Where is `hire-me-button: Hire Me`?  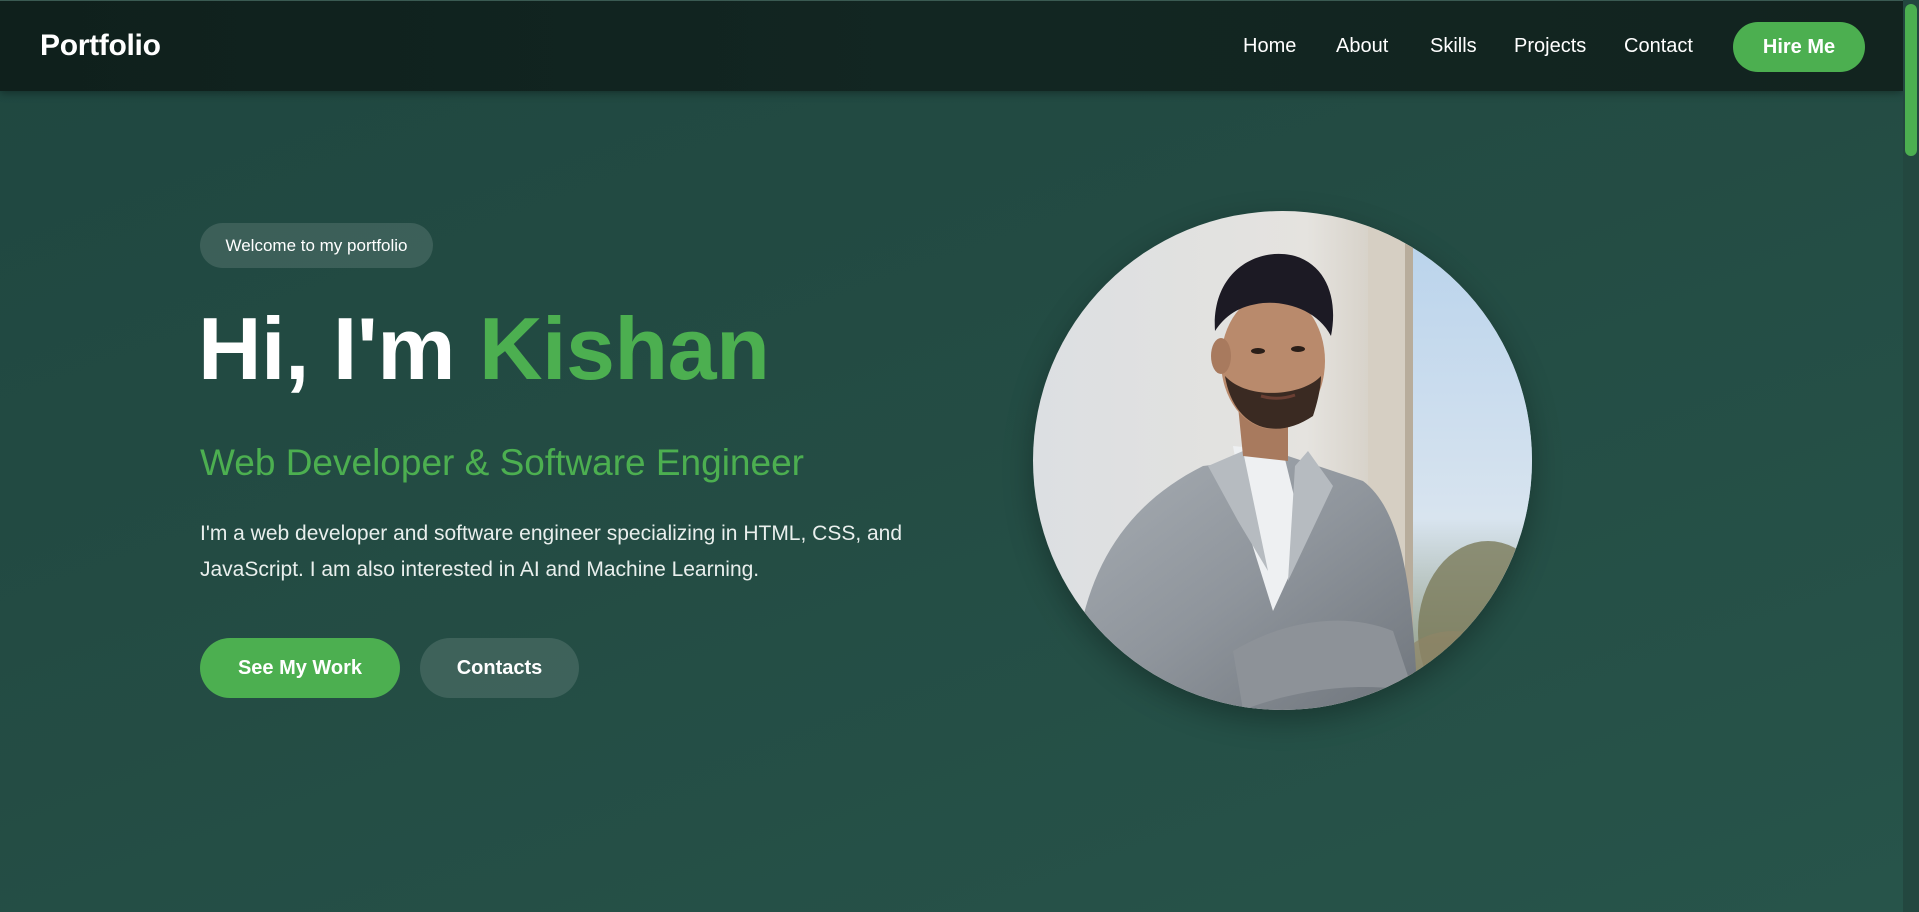 hire-me-button: Hire Me is located at coordinates (1799, 47).